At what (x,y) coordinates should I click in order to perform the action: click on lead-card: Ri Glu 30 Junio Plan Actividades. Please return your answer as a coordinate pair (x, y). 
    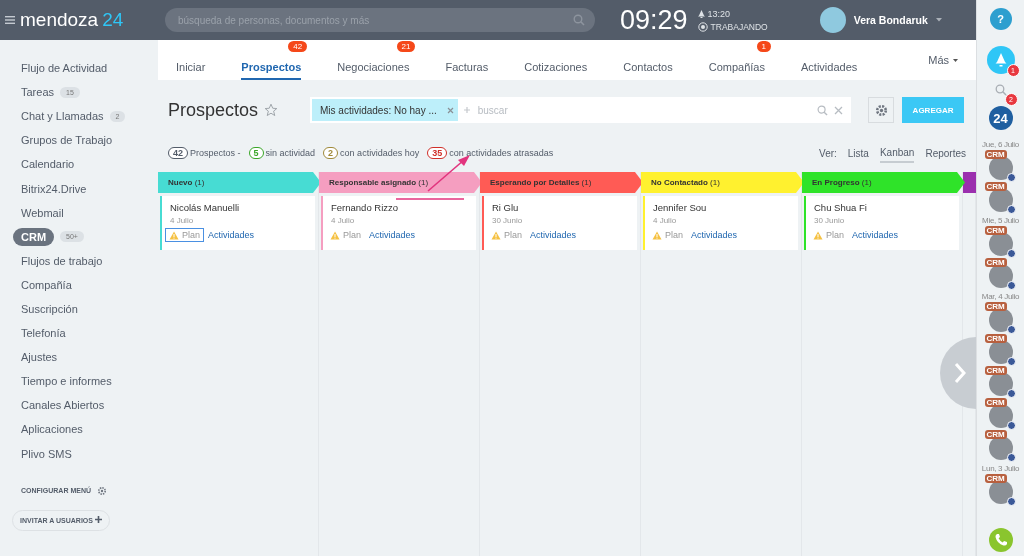
    Looking at the image, I should click on (559, 223).